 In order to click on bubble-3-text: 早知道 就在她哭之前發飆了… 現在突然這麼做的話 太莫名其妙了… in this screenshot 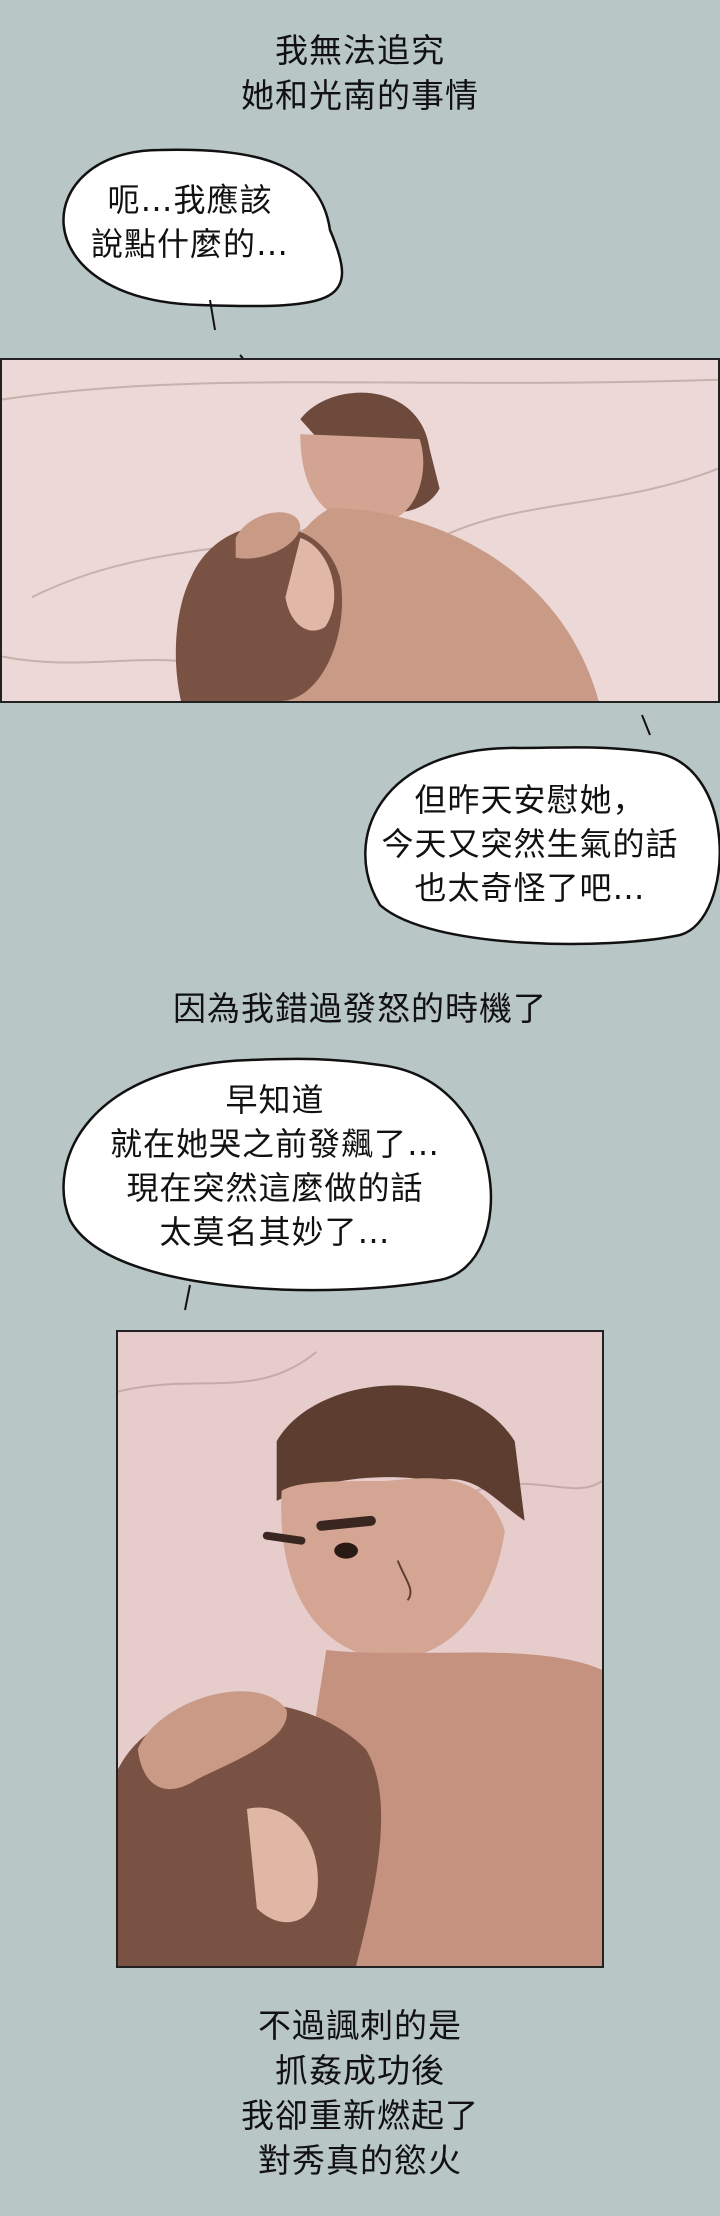, I will do `click(275, 1166)`.